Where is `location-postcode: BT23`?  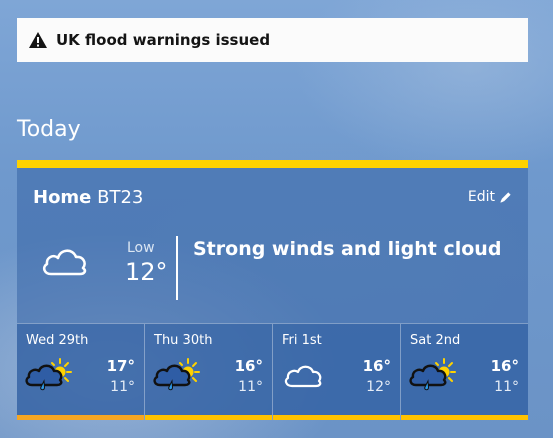 location-postcode: BT23 is located at coordinates (120, 197).